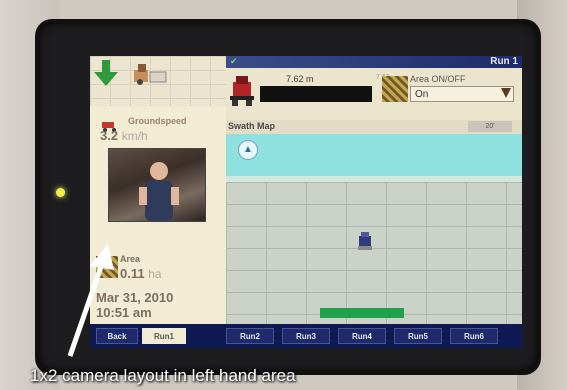  What do you see at coordinates (159, 191) in the screenshot?
I see `camera-person-image` at bounding box center [159, 191].